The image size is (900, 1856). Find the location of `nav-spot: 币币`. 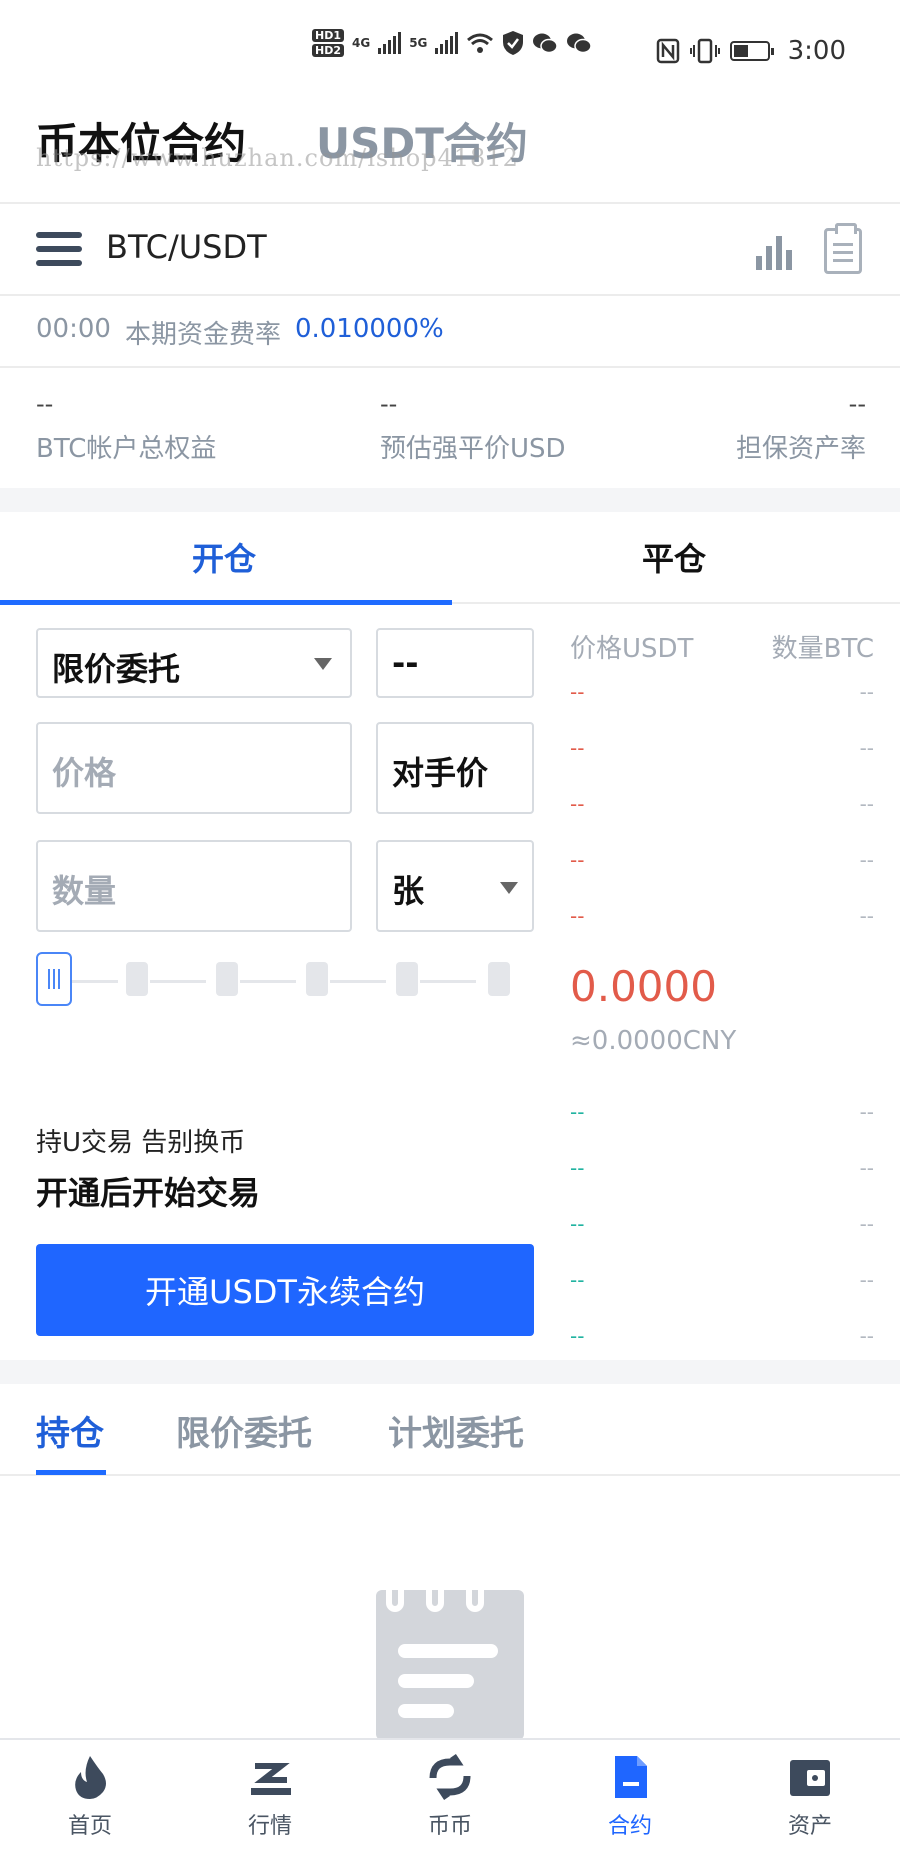

nav-spot: 币币 is located at coordinates (450, 1796).